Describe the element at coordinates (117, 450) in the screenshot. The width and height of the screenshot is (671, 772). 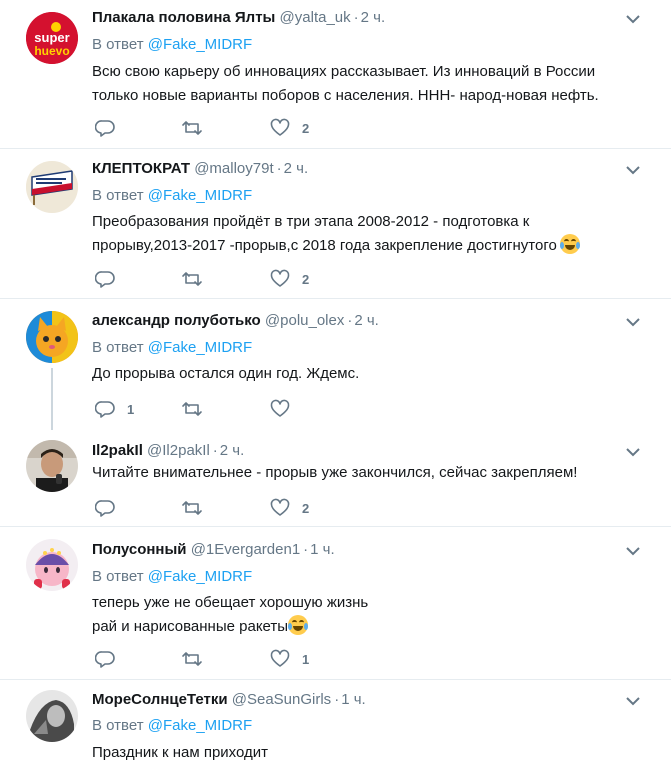
I see `display-name: Il2pakIl` at that location.